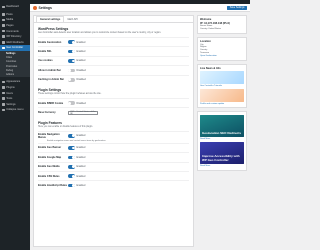 The height and width of the screenshot is (250, 320). I want to click on collapse-icon, so click(3, 110).